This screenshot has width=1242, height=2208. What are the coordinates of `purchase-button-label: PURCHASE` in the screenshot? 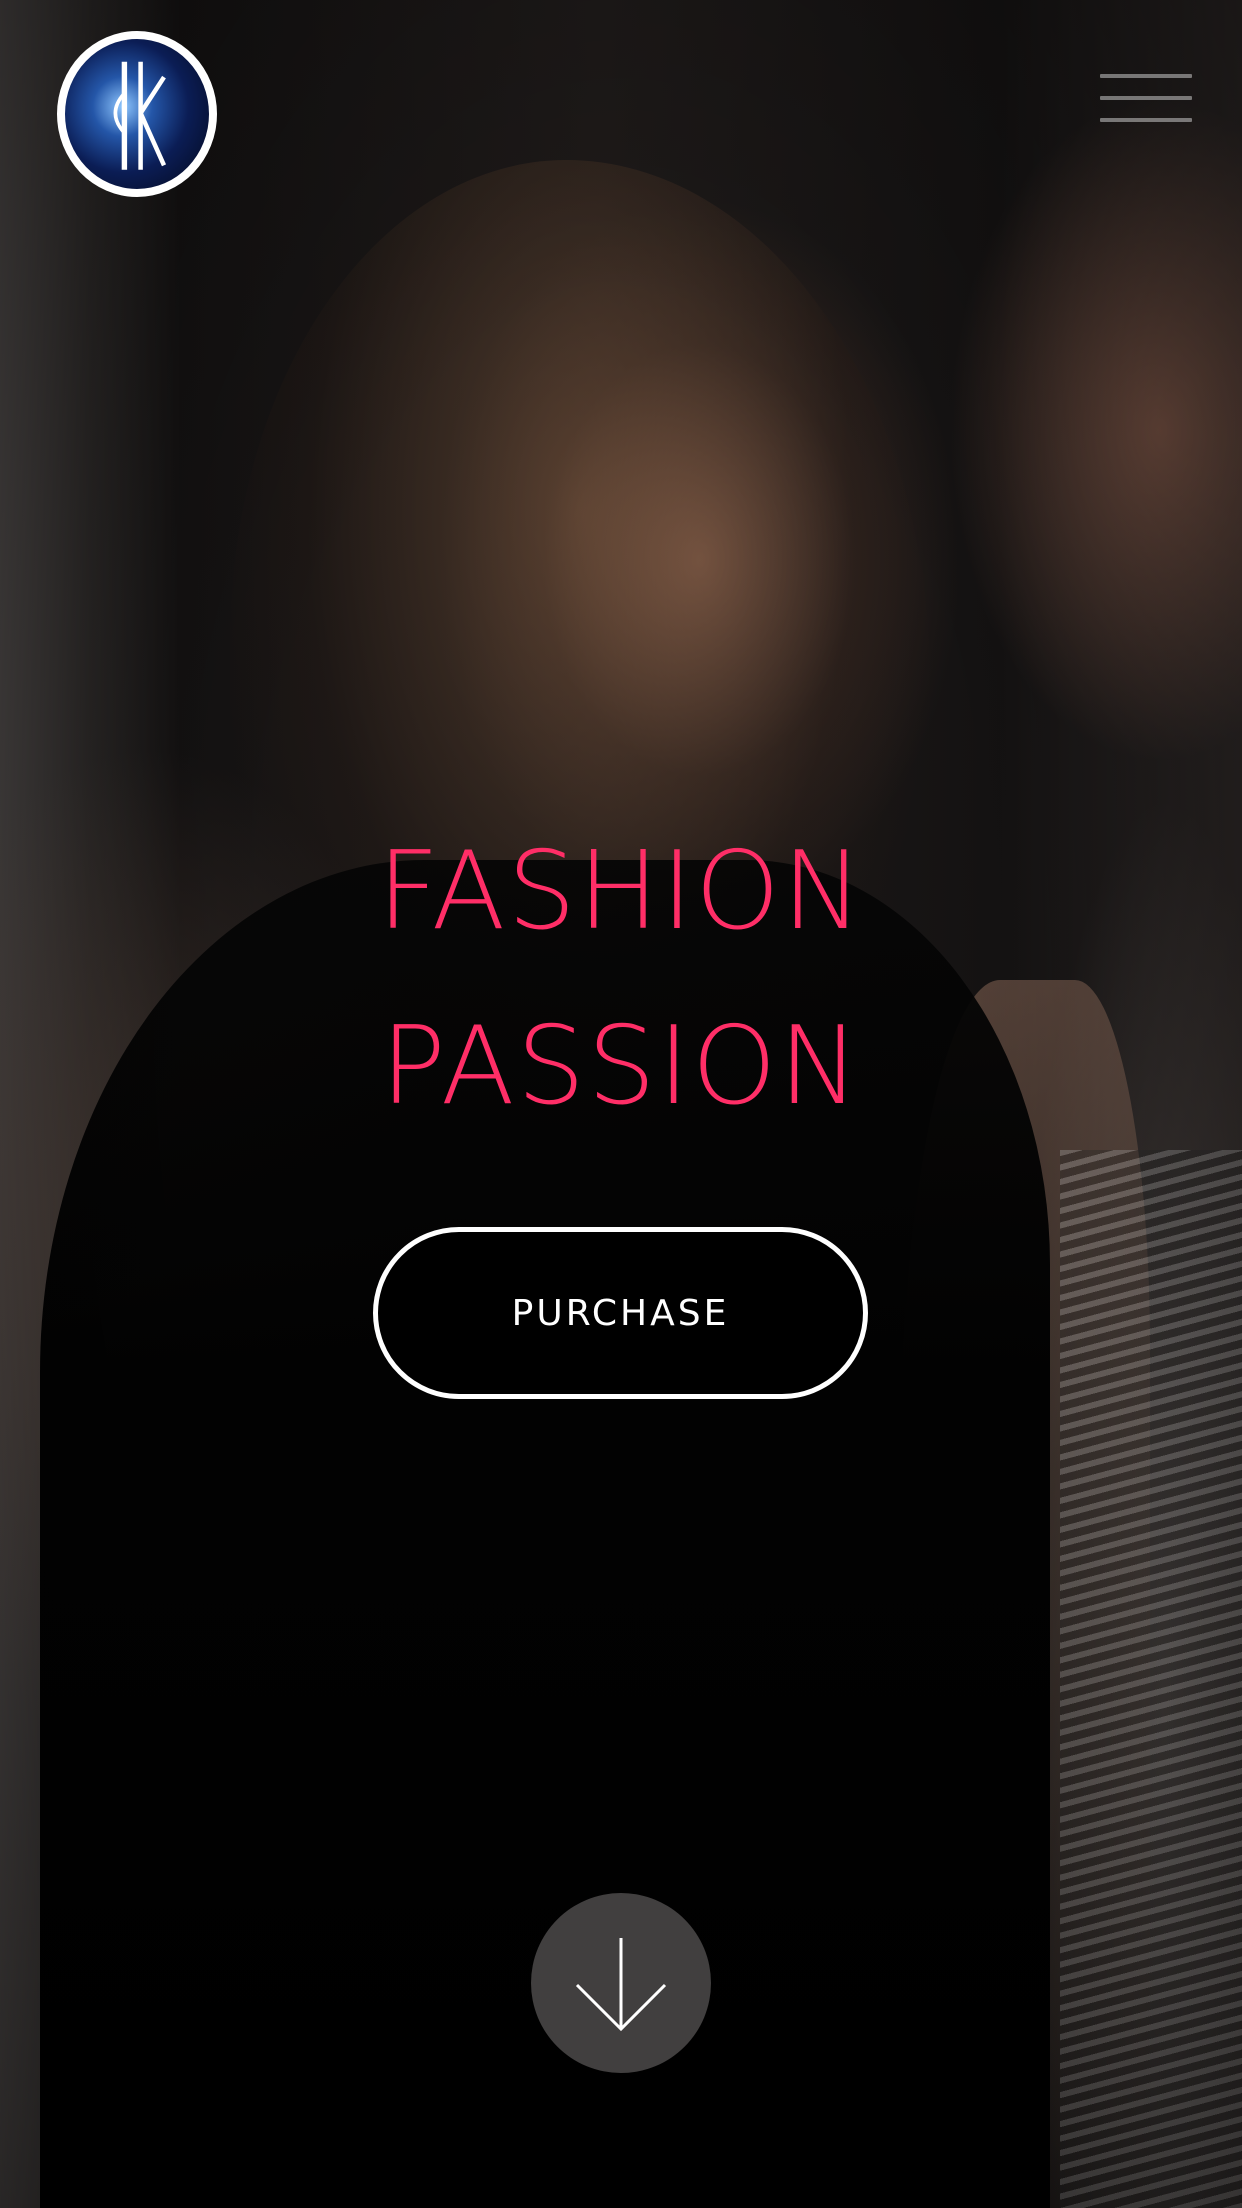 It's located at (620, 1313).